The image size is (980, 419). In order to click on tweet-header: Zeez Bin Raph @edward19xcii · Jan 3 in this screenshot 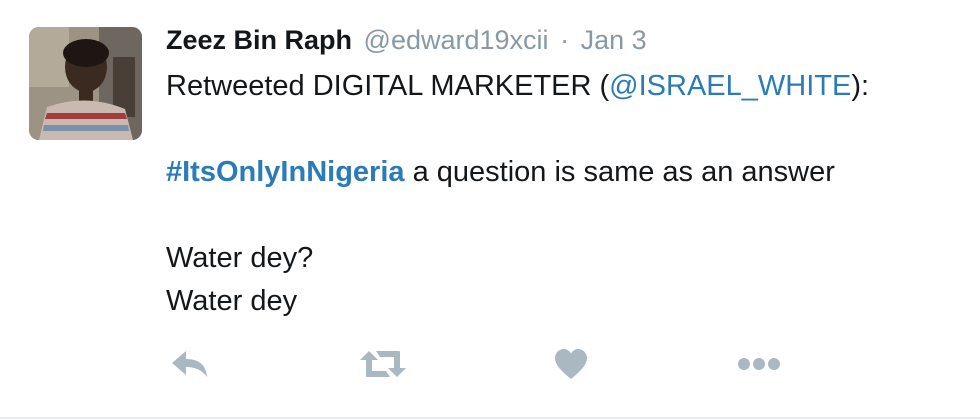, I will do `click(566, 40)`.